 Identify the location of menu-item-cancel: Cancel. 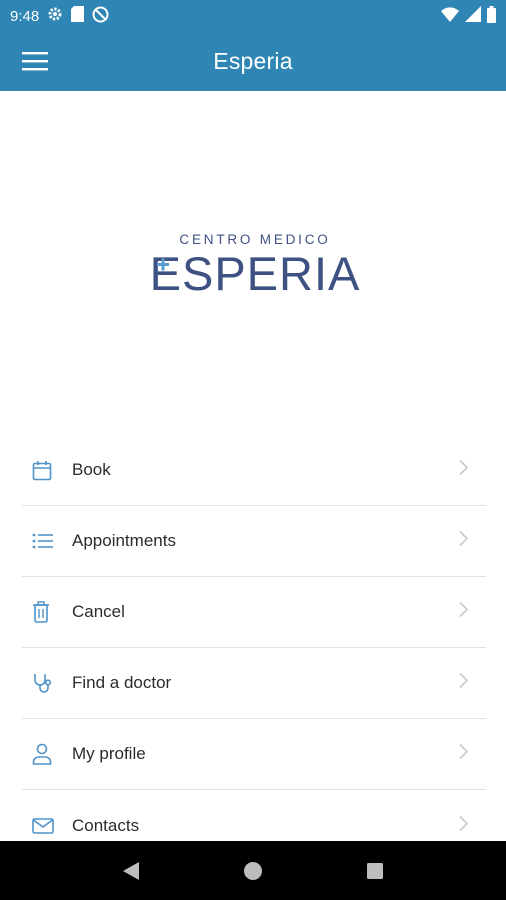
(254, 612).